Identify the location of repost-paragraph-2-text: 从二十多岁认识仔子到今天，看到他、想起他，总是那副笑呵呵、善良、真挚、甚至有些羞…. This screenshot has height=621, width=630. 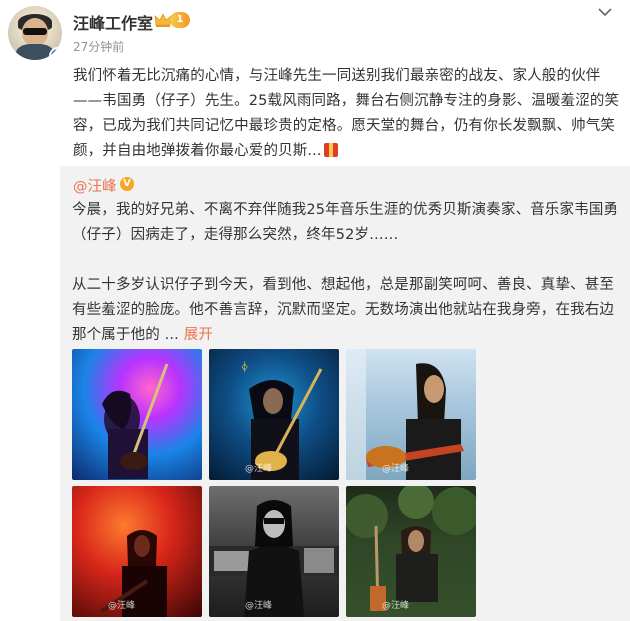
(343, 310).